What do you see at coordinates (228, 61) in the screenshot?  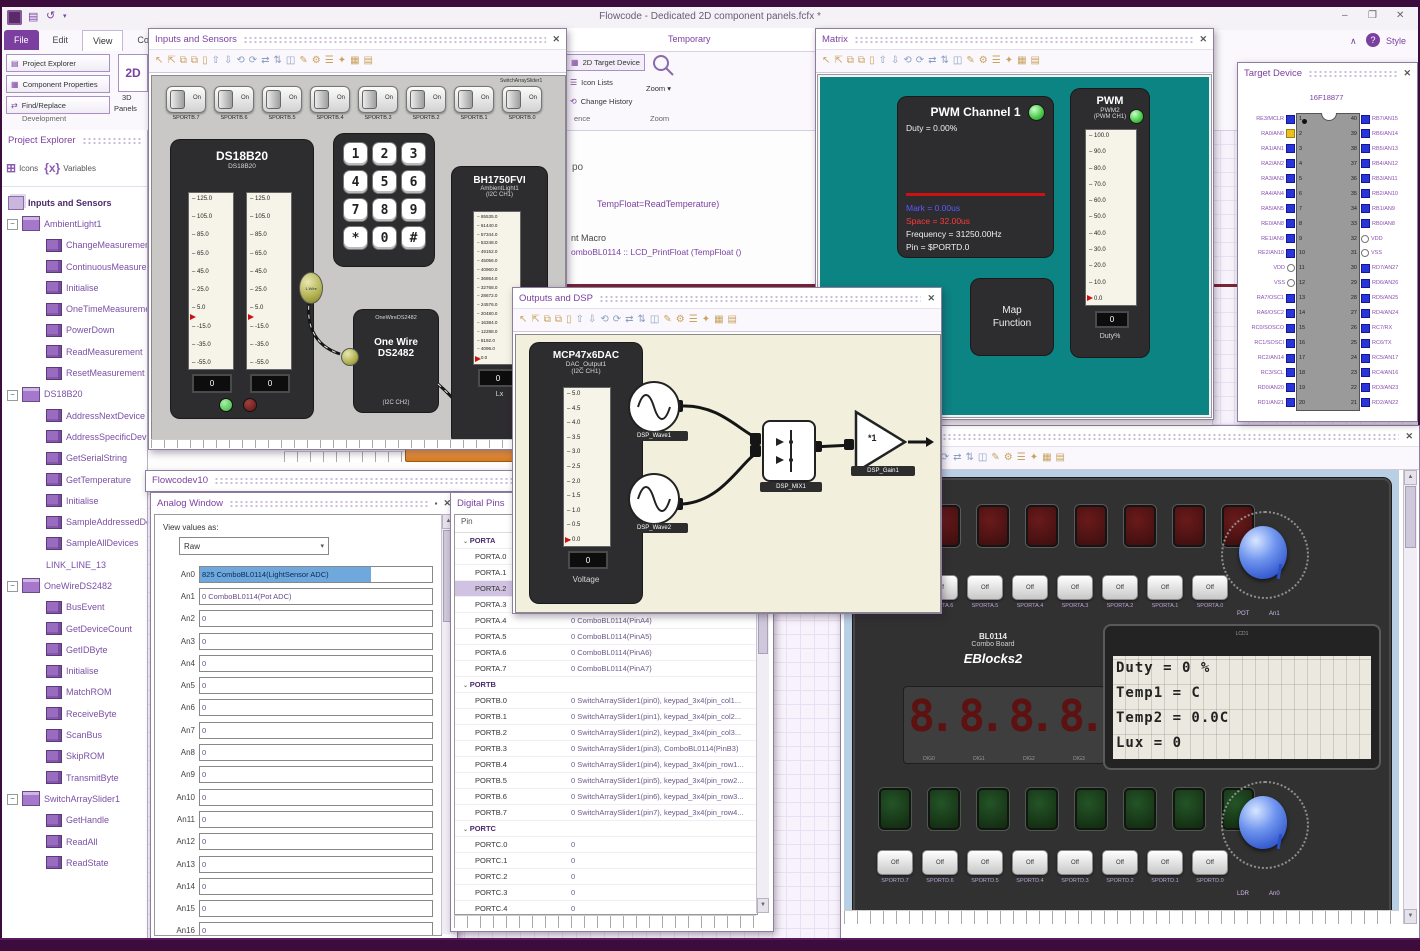 I see `toolbar-icon: ⇩` at bounding box center [228, 61].